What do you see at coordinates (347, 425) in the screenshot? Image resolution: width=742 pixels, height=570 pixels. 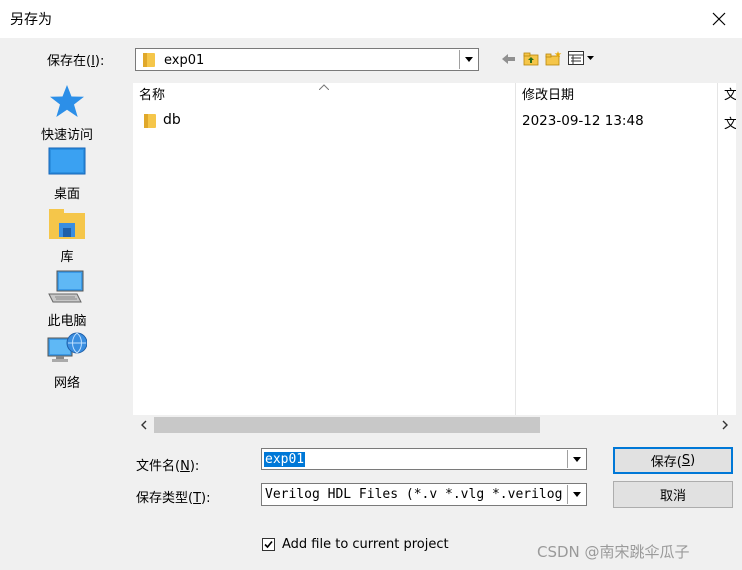 I see `scrollbar-thumb` at bounding box center [347, 425].